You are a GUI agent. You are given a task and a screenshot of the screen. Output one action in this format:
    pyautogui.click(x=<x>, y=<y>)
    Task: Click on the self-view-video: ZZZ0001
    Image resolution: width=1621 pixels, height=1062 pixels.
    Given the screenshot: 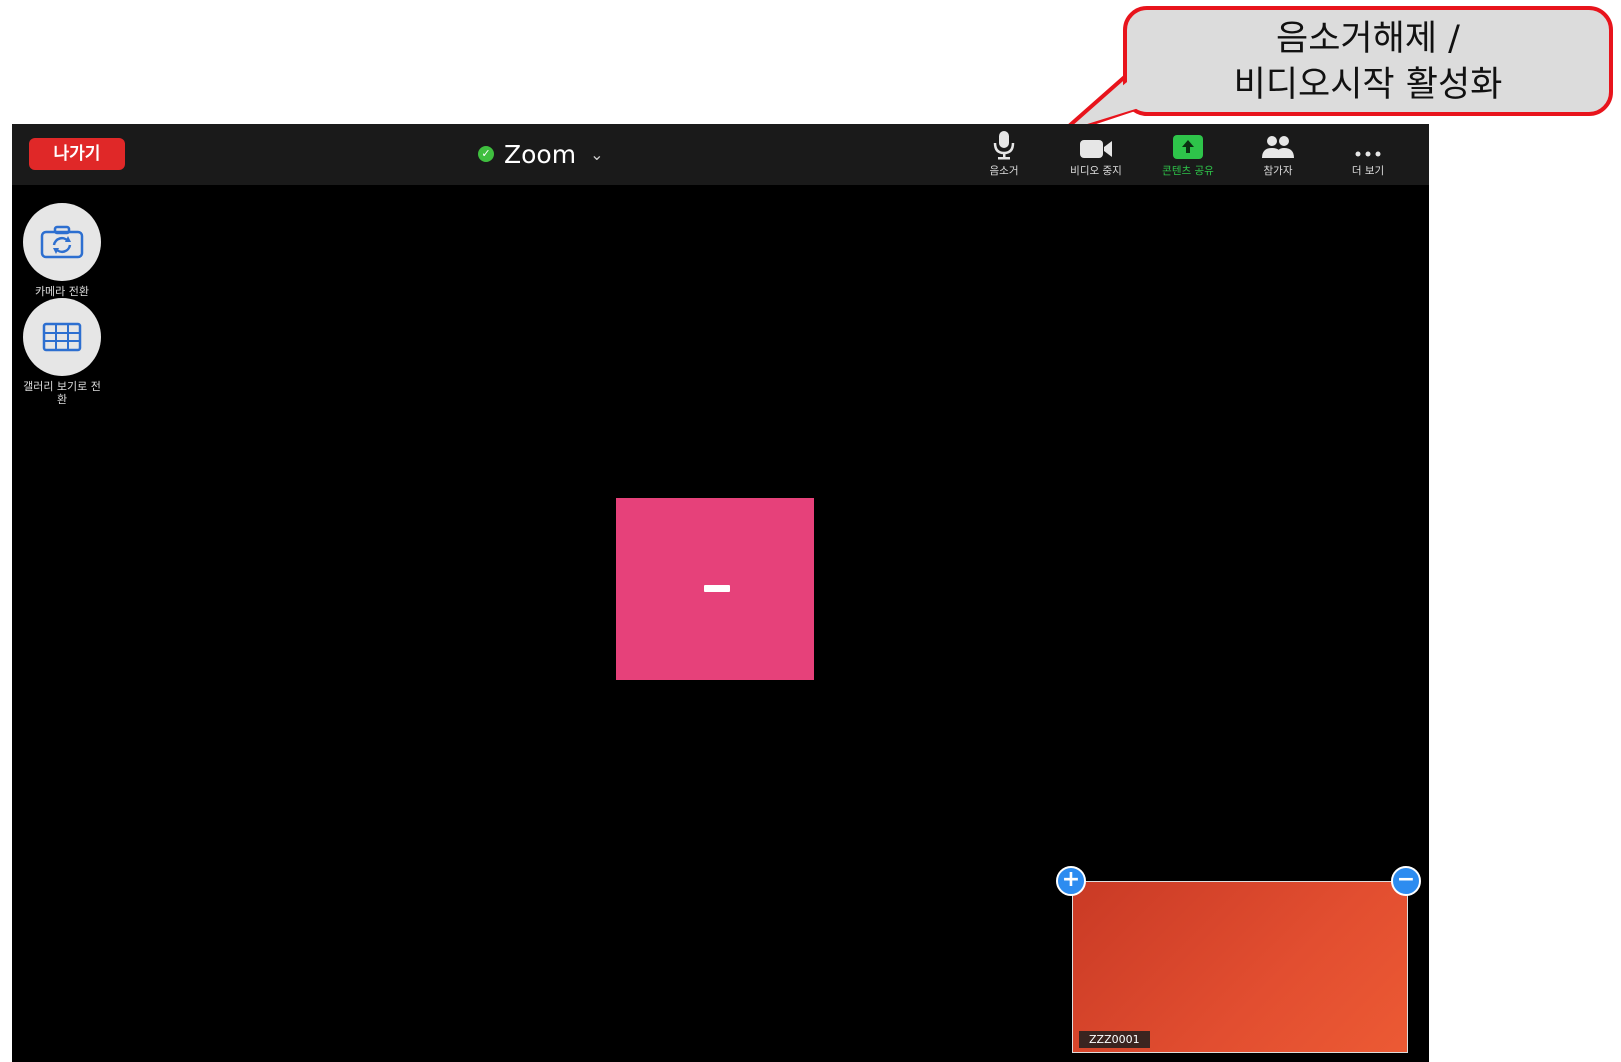 What is the action you would take?
    pyautogui.click(x=1240, y=967)
    